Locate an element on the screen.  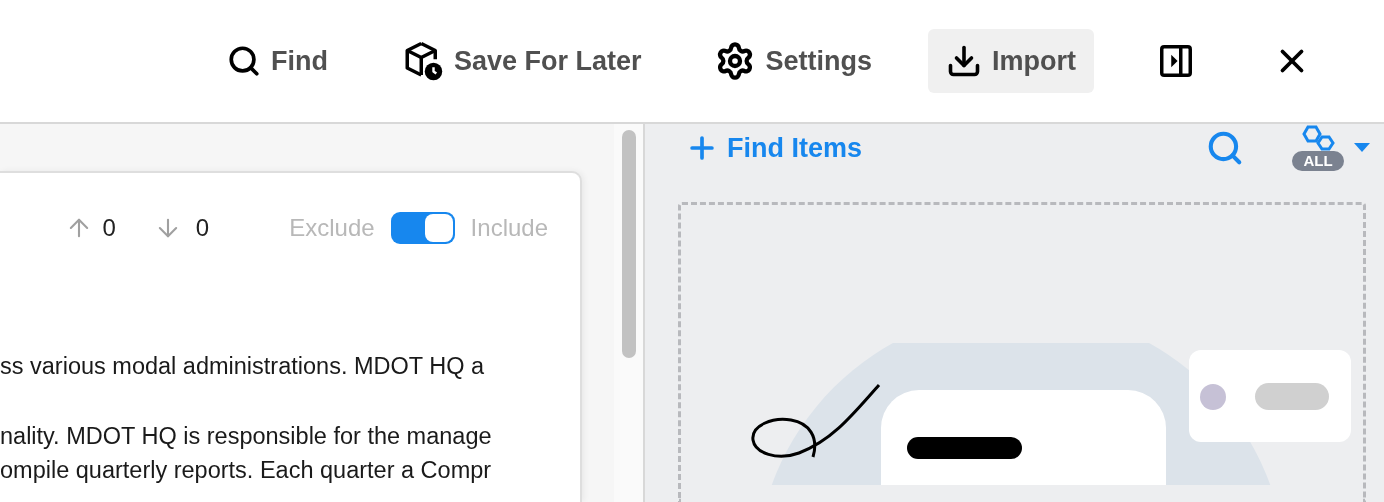
toolbar-button: Settings is located at coordinates (793, 61).